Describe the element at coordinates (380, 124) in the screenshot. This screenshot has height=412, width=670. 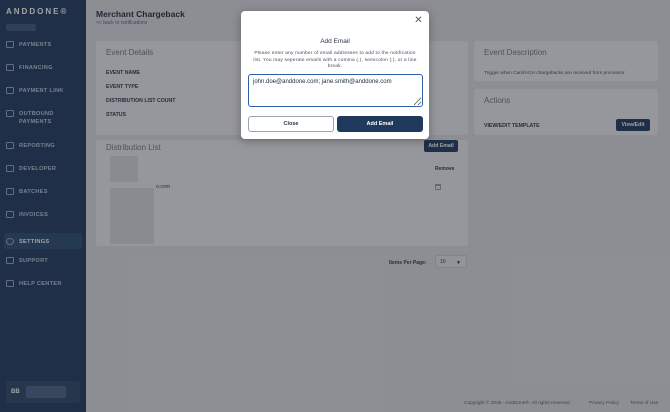
I see `add-email-submit-button: Add Email` at that location.